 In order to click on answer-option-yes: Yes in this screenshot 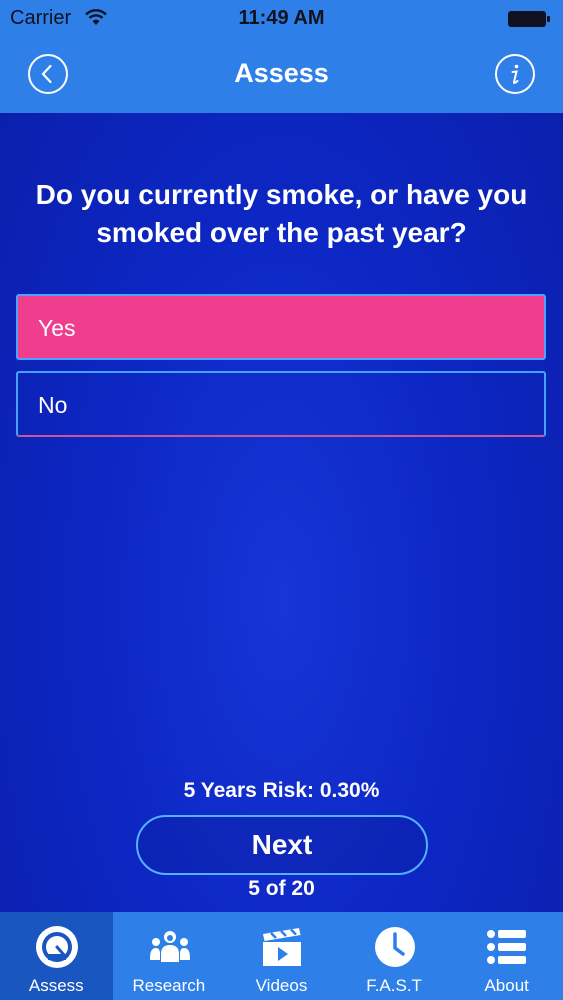, I will do `click(281, 327)`.